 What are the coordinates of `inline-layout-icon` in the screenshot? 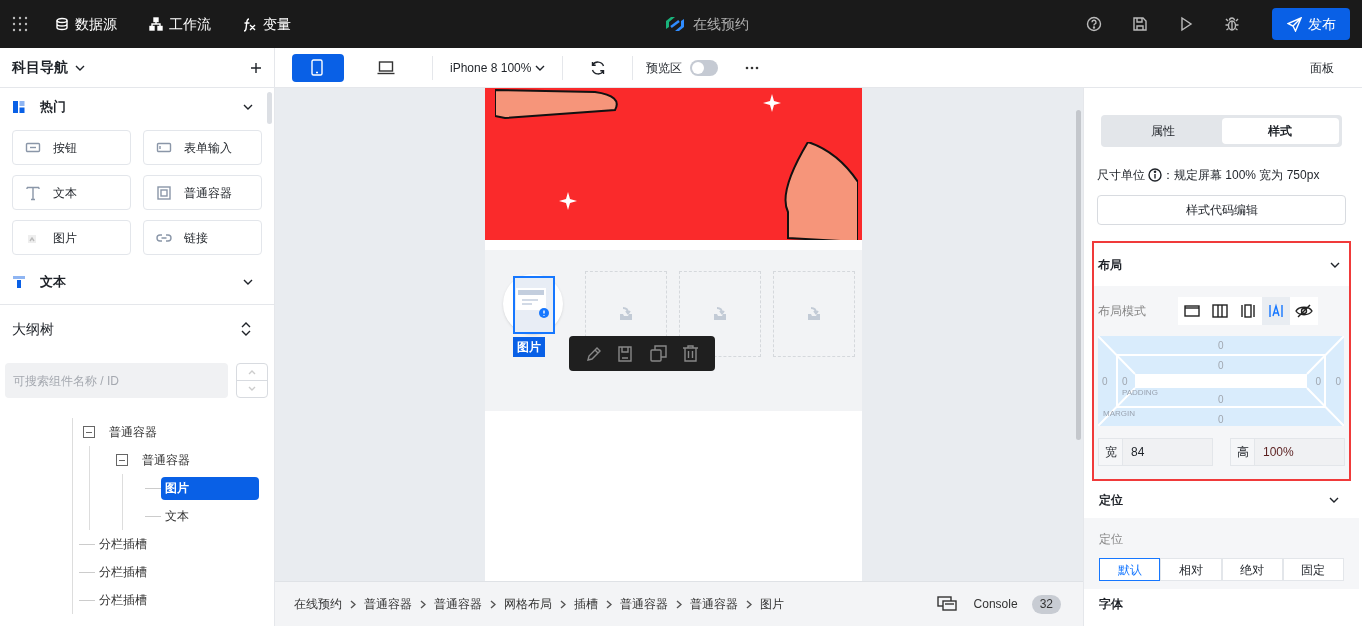 It's located at (1276, 311).